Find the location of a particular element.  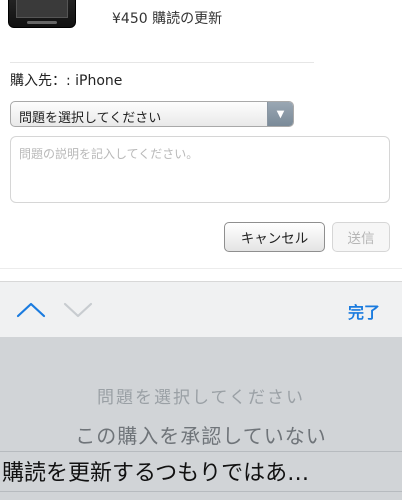

picker-option: この購入を承認していない is located at coordinates (201, 434).